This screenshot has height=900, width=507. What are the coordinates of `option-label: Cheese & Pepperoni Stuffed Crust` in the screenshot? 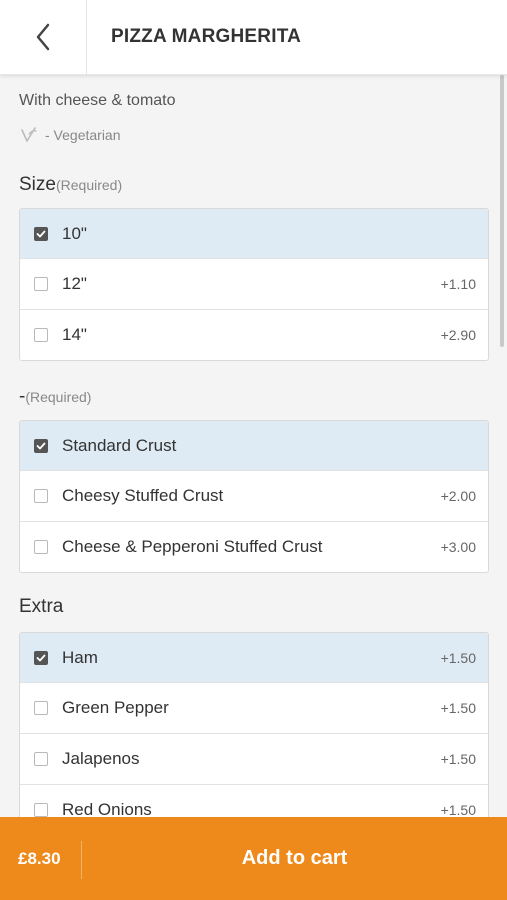 It's located at (192, 546).